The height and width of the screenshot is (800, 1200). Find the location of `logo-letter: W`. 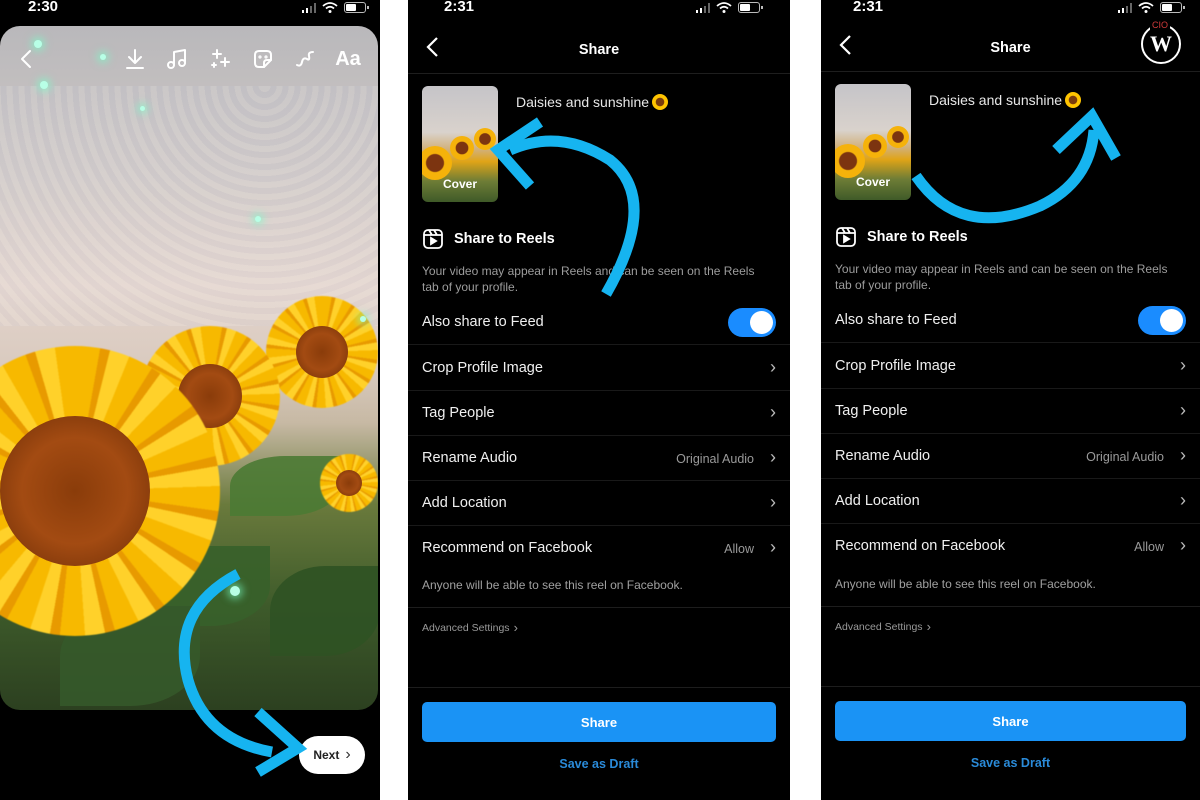

logo-letter: W is located at coordinates (1161, 43).